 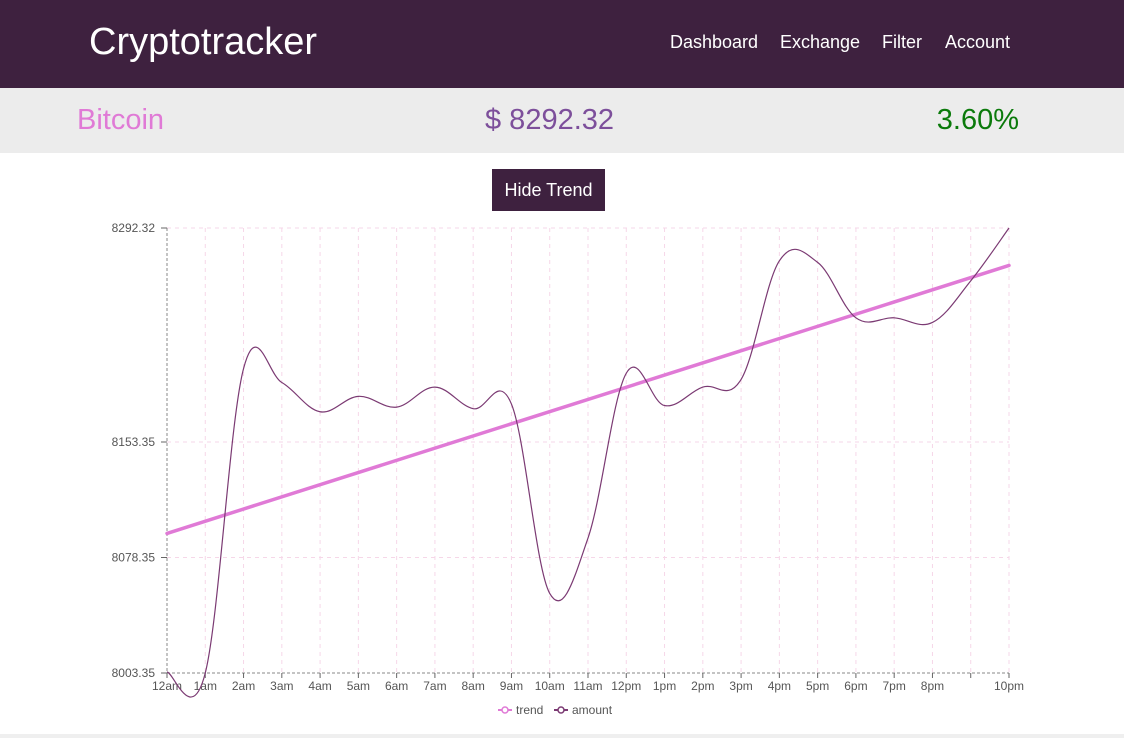 What do you see at coordinates (664, 686) in the screenshot?
I see `x-tick-label: 1pm` at bounding box center [664, 686].